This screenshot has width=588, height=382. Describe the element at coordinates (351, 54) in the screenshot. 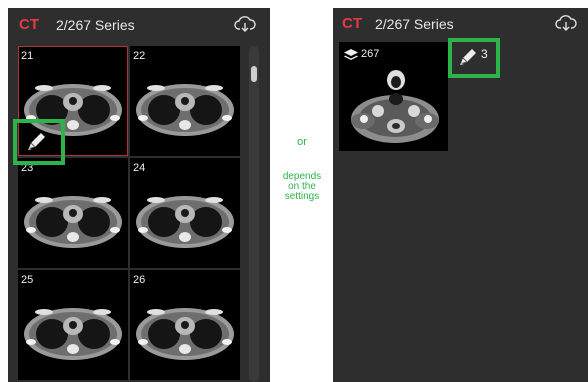

I see `stack-icon` at that location.